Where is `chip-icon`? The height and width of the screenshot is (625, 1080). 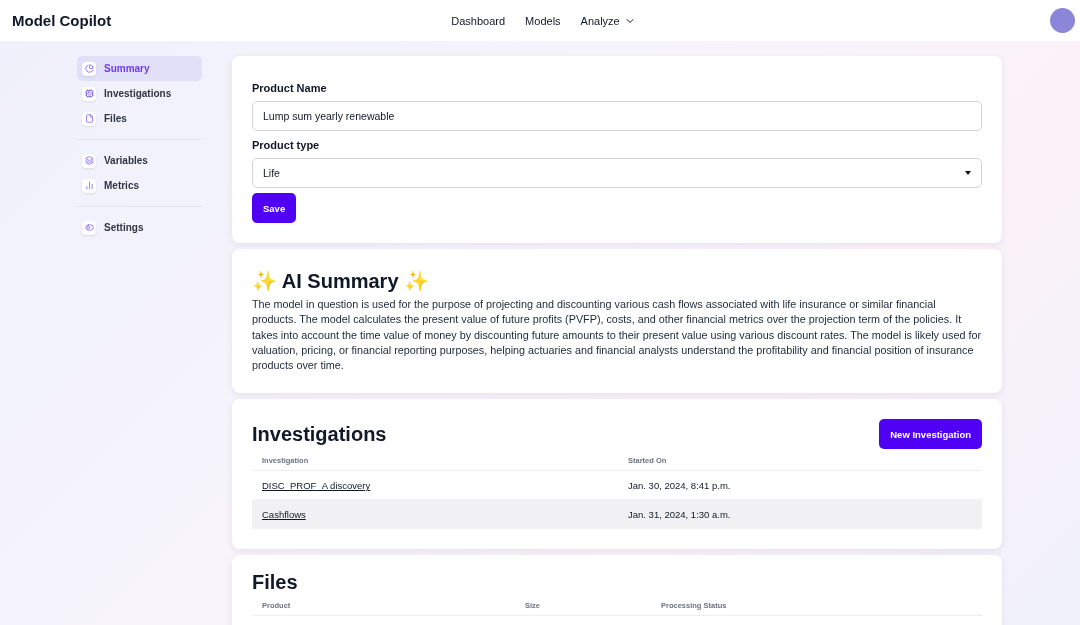
chip-icon is located at coordinates (89, 93).